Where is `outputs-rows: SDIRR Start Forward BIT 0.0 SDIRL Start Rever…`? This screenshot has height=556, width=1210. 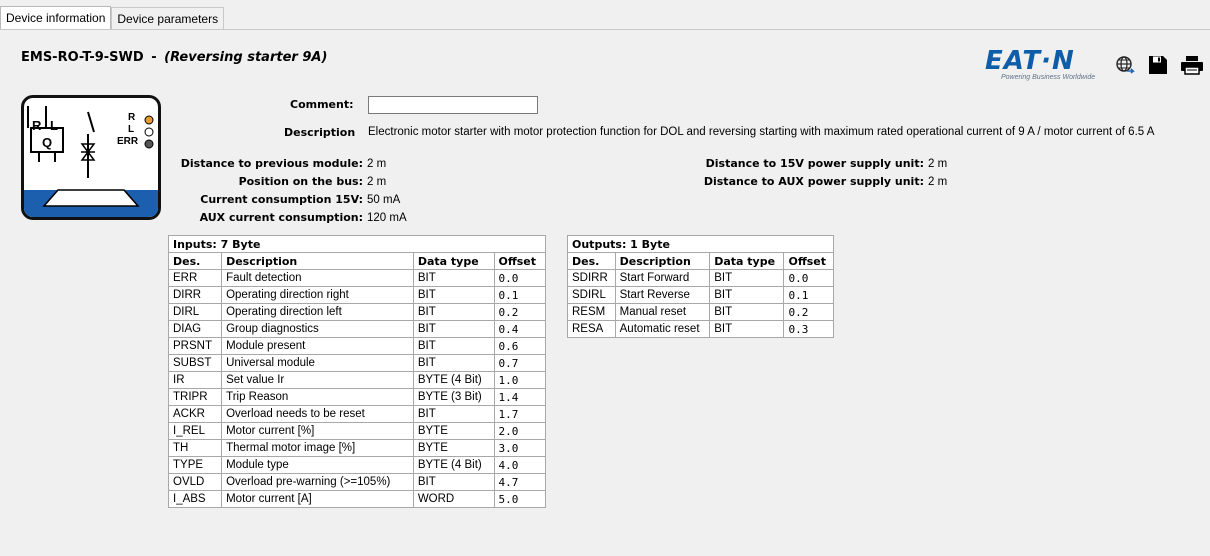
outputs-rows: SDIRR Start Forward BIT 0.0 SDIRL Start Rever… is located at coordinates (700, 303).